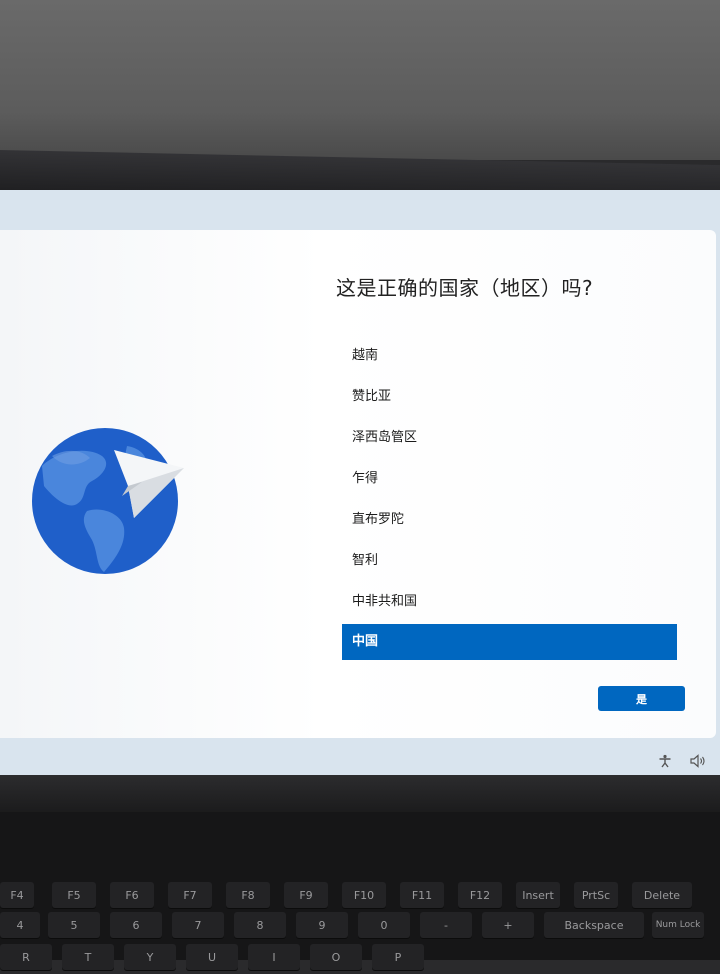 The width and height of the screenshot is (720, 974). I want to click on key-f9: F9, so click(306, 895).